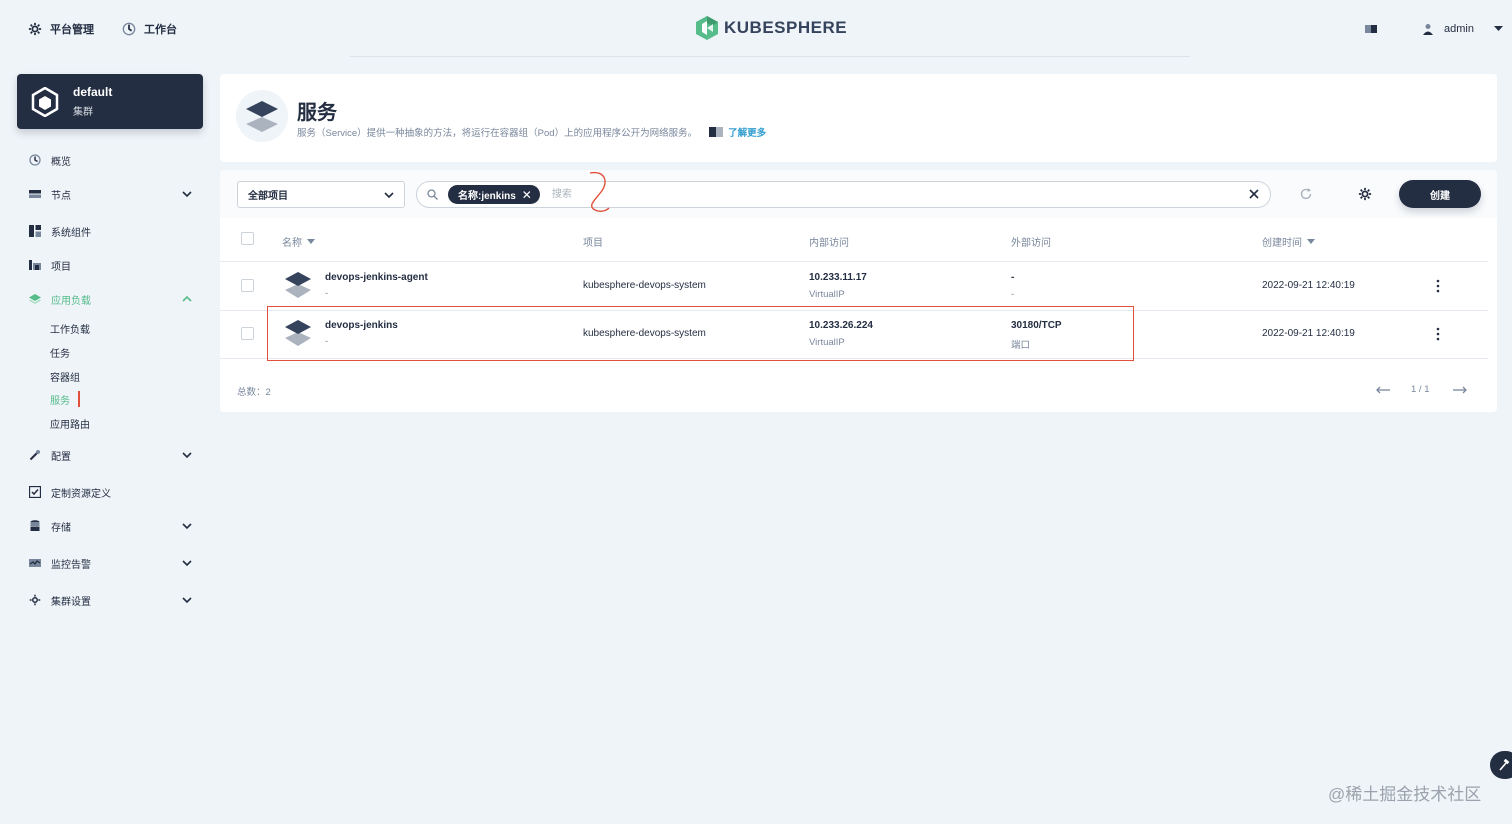 This screenshot has height=824, width=1512. Describe the element at coordinates (827, 294) in the screenshot. I see `internal-type: VirtualIP` at that location.